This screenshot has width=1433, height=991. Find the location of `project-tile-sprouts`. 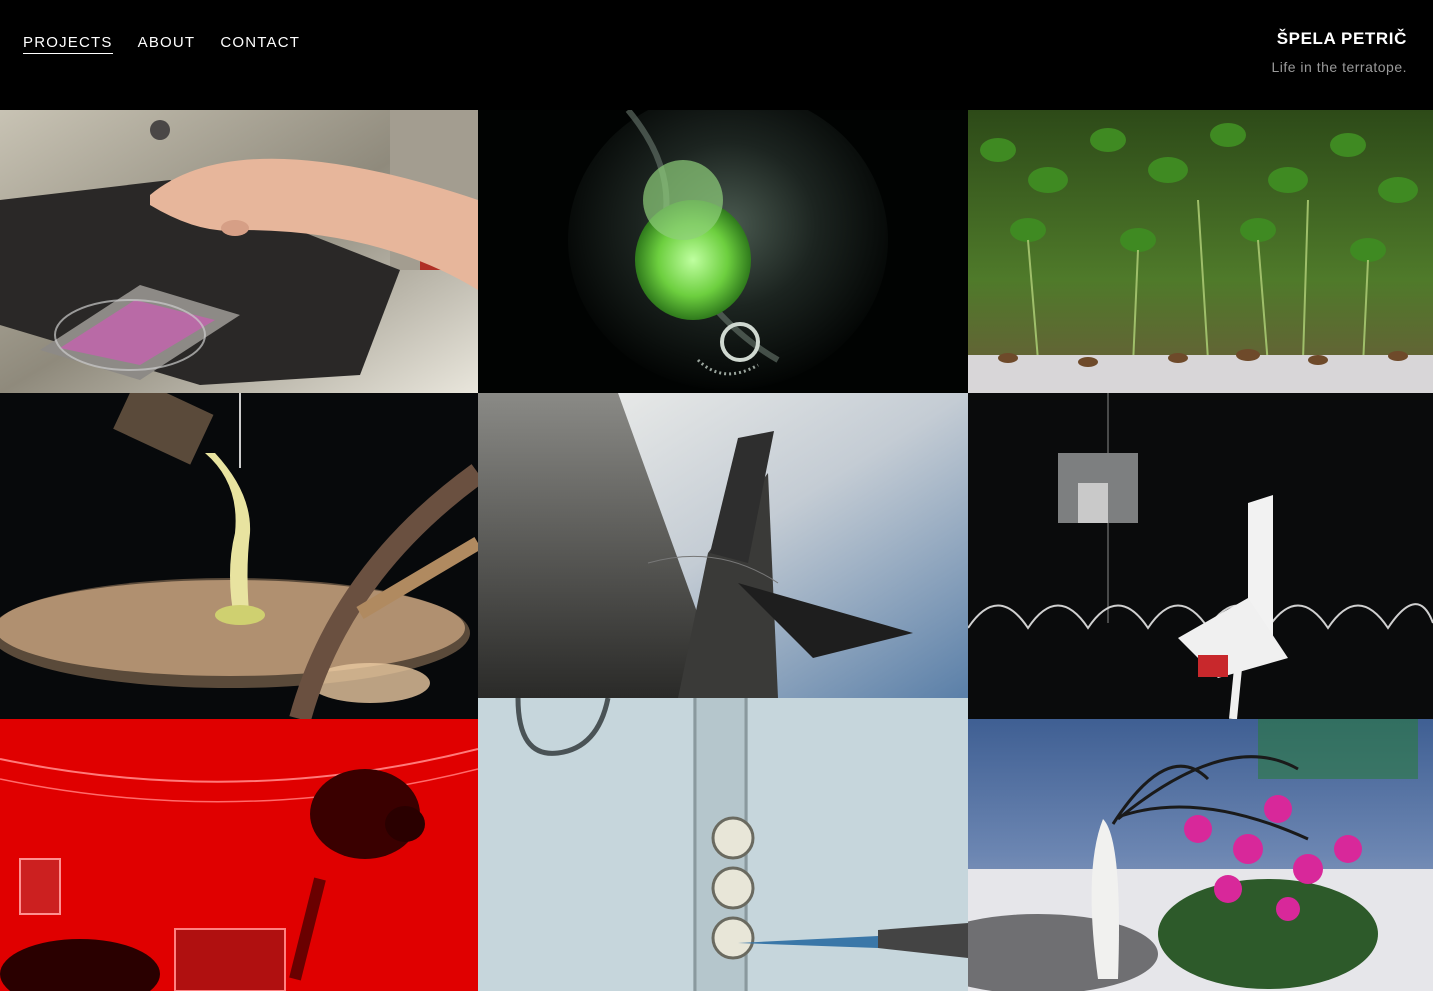

project-tile-sprouts is located at coordinates (1200, 251).